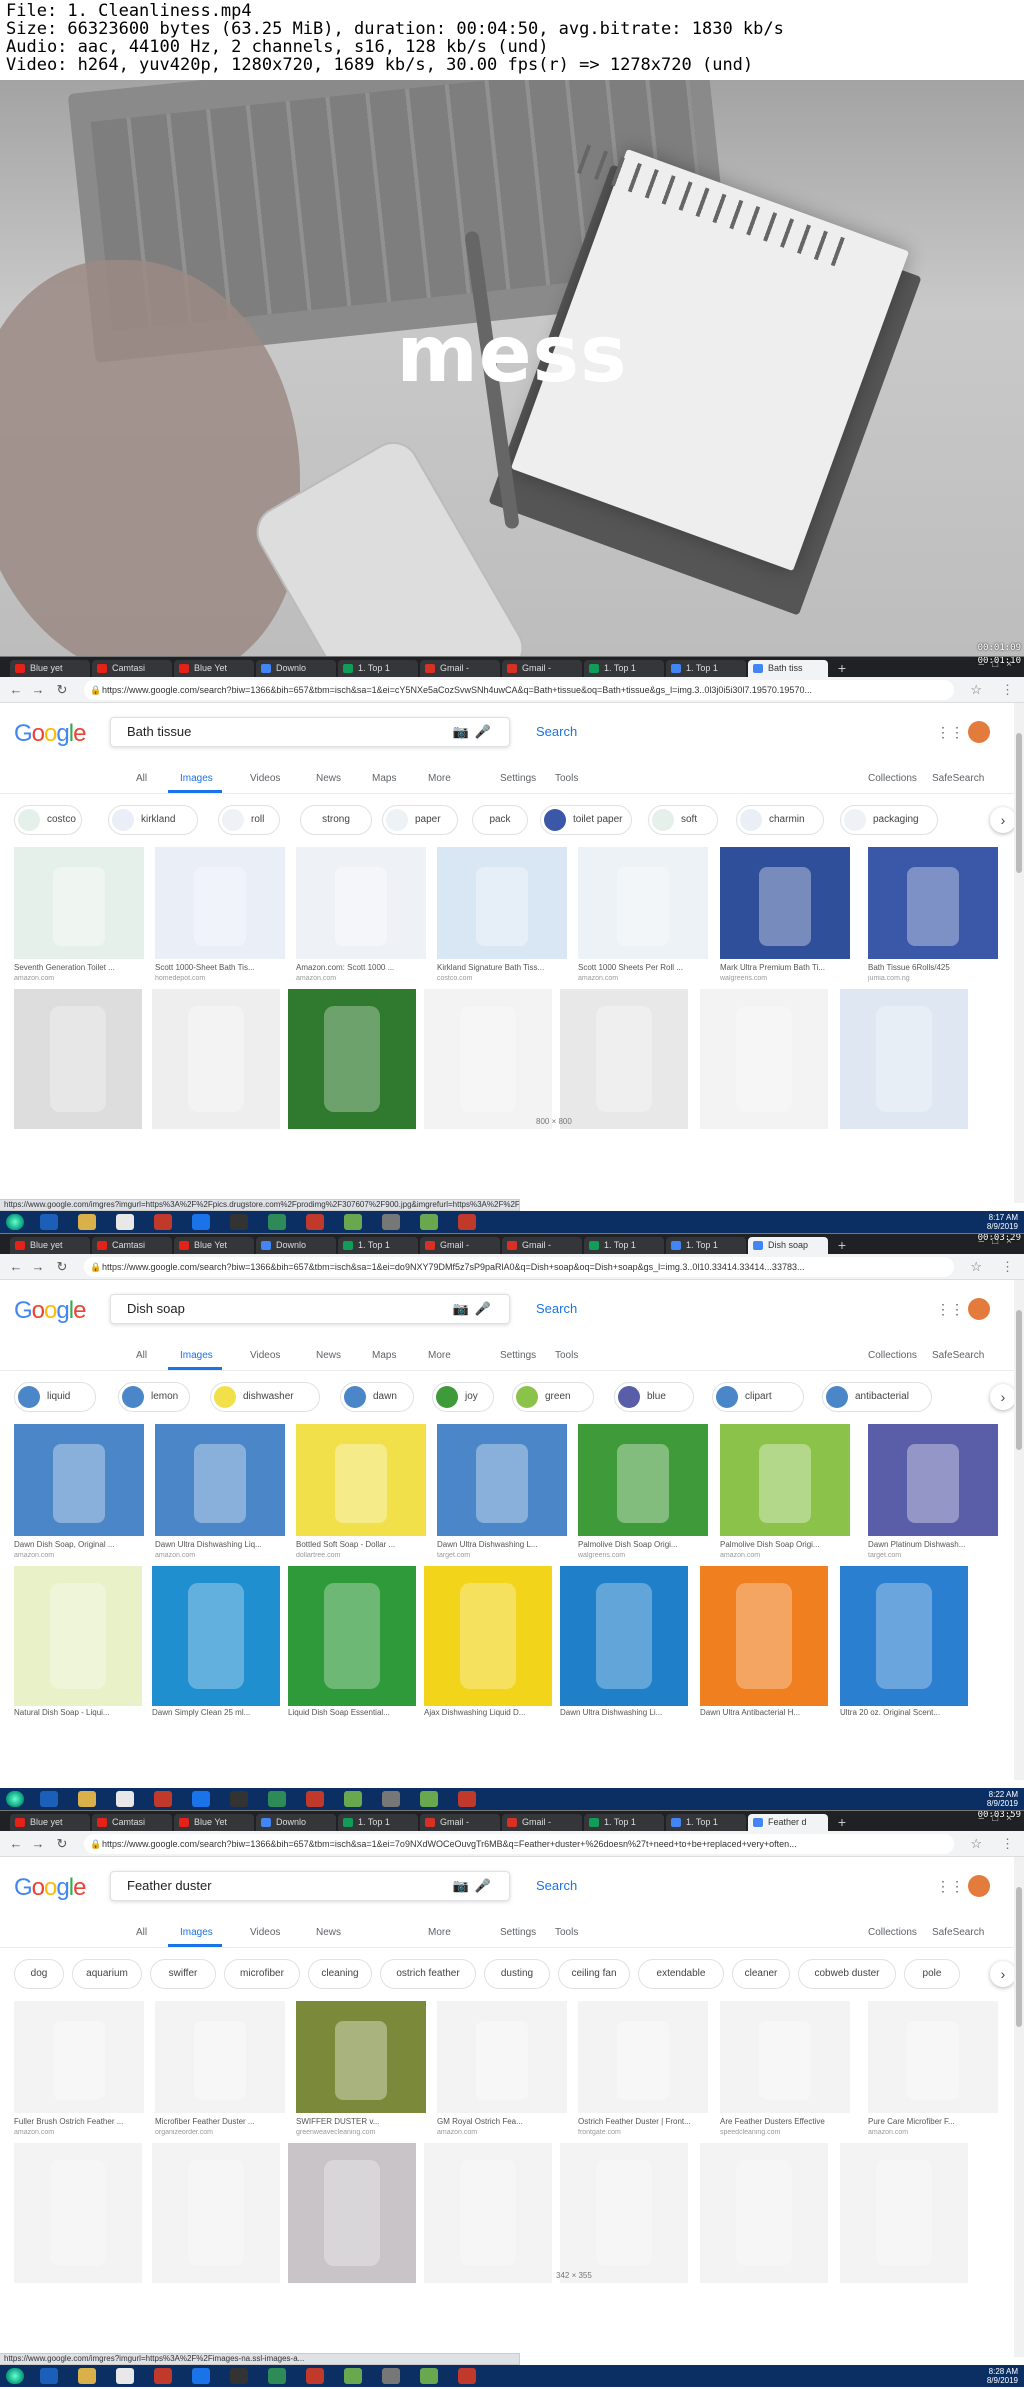 The height and width of the screenshot is (2389, 1024). Describe the element at coordinates (932, 1974) in the screenshot. I see `related-search-chip: pole` at that location.